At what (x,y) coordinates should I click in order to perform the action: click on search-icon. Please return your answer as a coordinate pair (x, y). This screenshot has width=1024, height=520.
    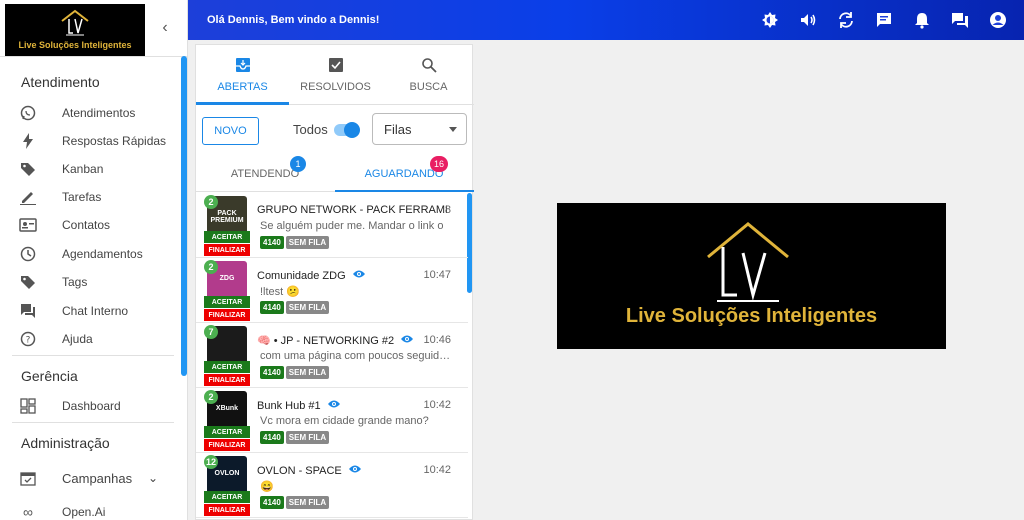
    Looking at the image, I should click on (428, 66).